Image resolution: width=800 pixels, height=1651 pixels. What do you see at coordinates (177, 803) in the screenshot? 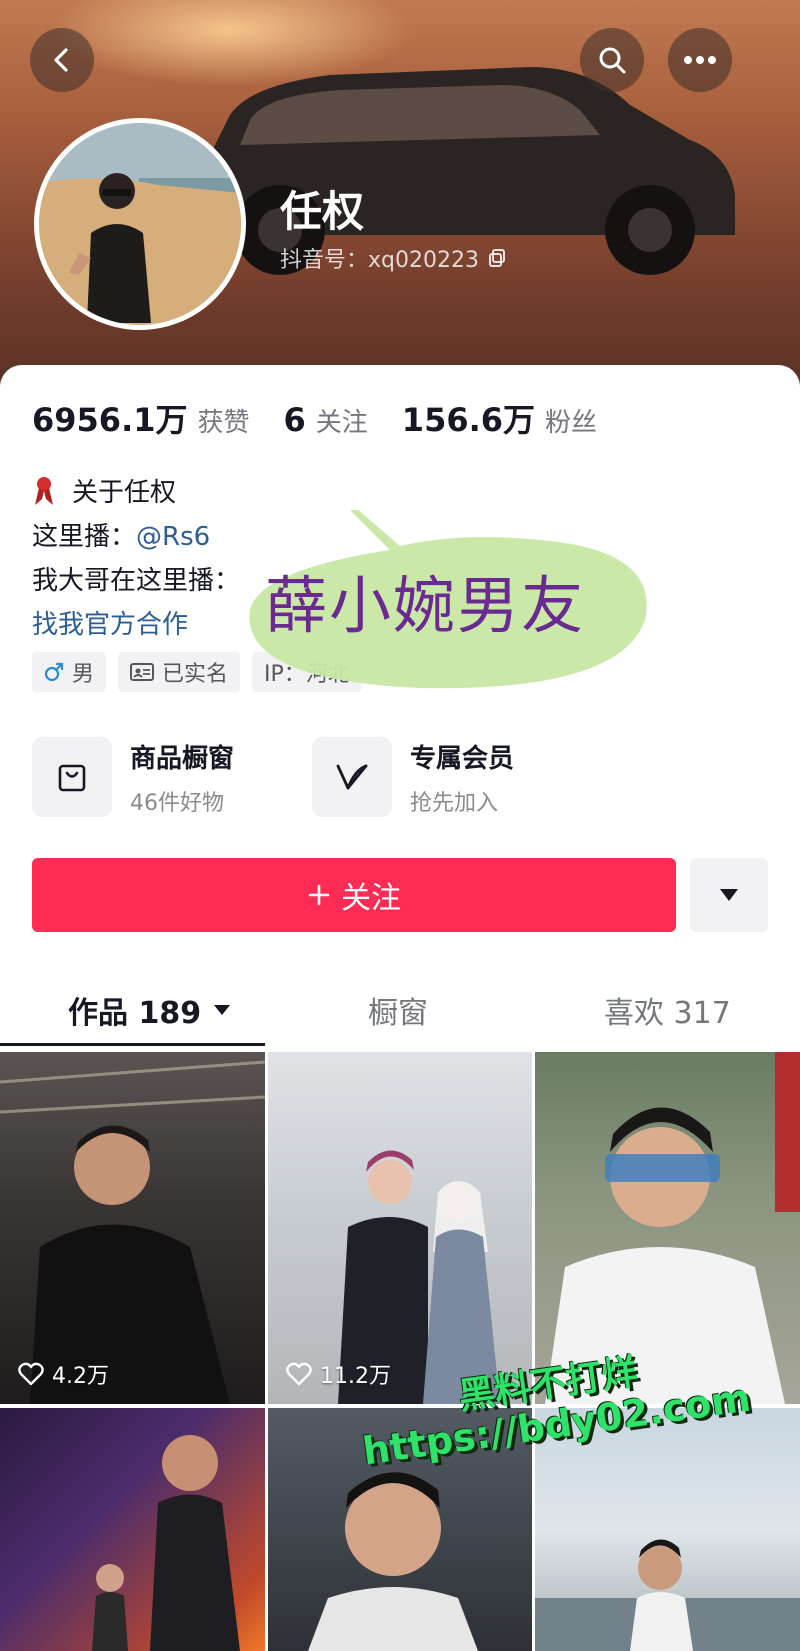
I see `shop-window-subtitle: 46件好物` at bounding box center [177, 803].